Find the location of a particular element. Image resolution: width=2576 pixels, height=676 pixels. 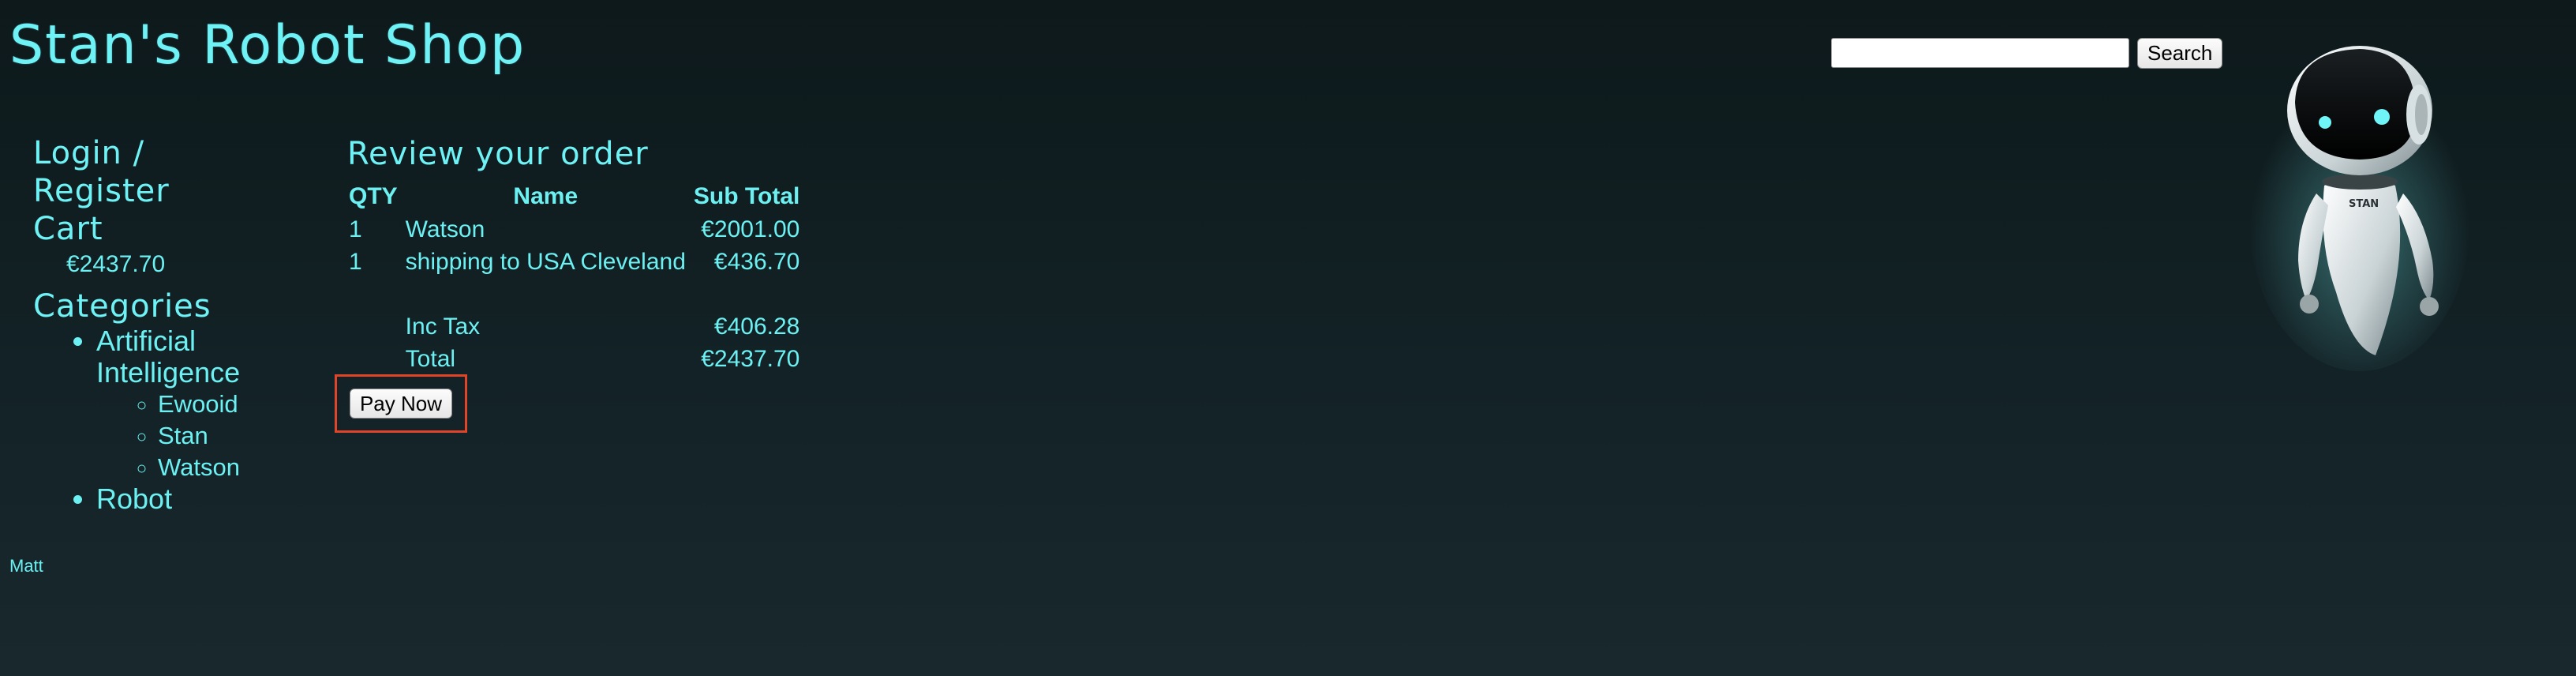

table-spacer-row is located at coordinates (574, 294).